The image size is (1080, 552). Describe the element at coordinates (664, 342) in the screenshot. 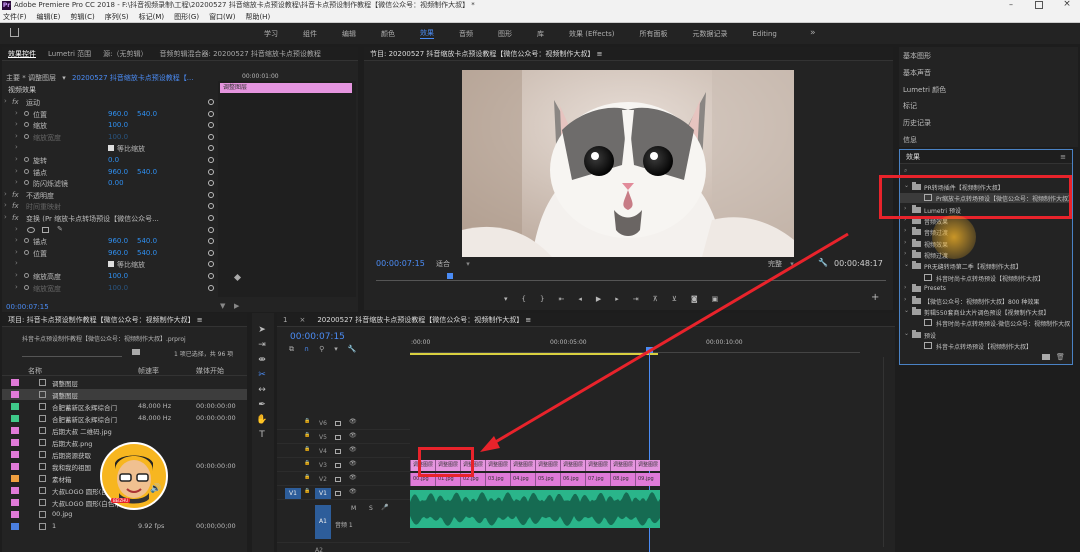

I see `annotation-arrow` at that location.